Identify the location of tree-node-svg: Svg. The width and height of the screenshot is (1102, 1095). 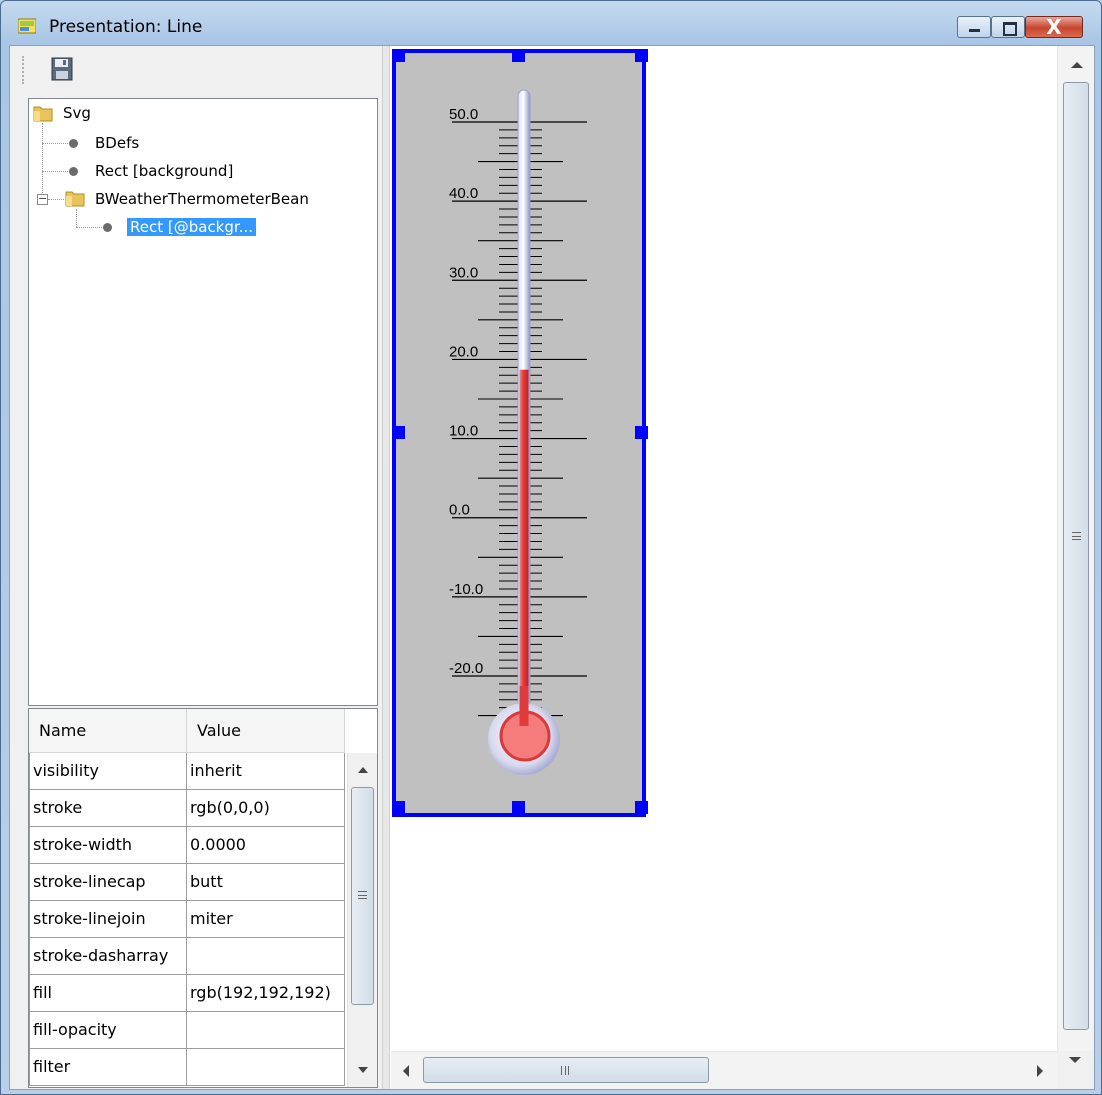
(77, 113).